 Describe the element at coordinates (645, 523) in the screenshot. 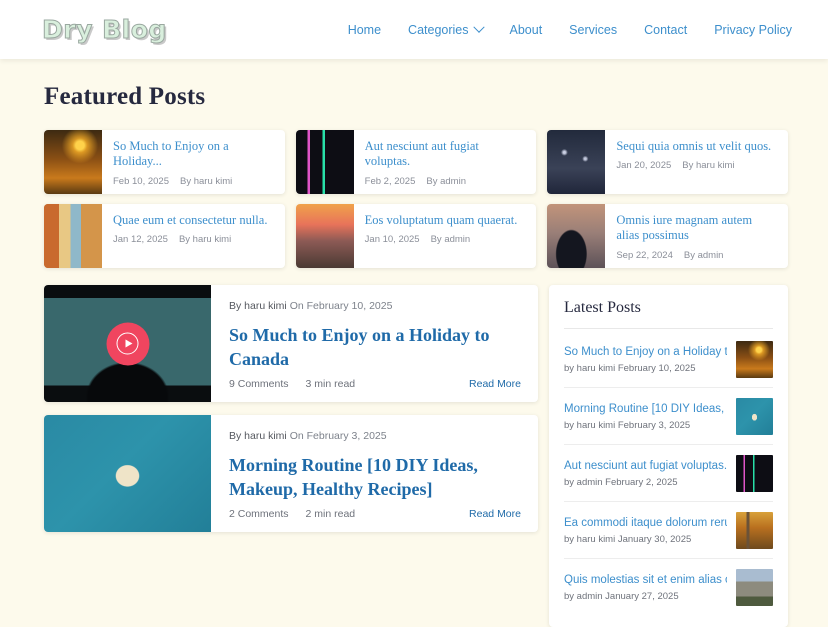

I see `list-item-title: Ea commodi itaque dolorum rerum.` at that location.